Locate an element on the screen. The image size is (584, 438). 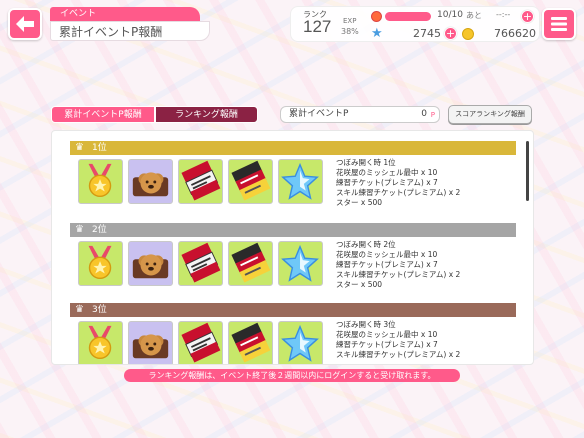
add-stars-button: + is located at coordinates (450, 33).